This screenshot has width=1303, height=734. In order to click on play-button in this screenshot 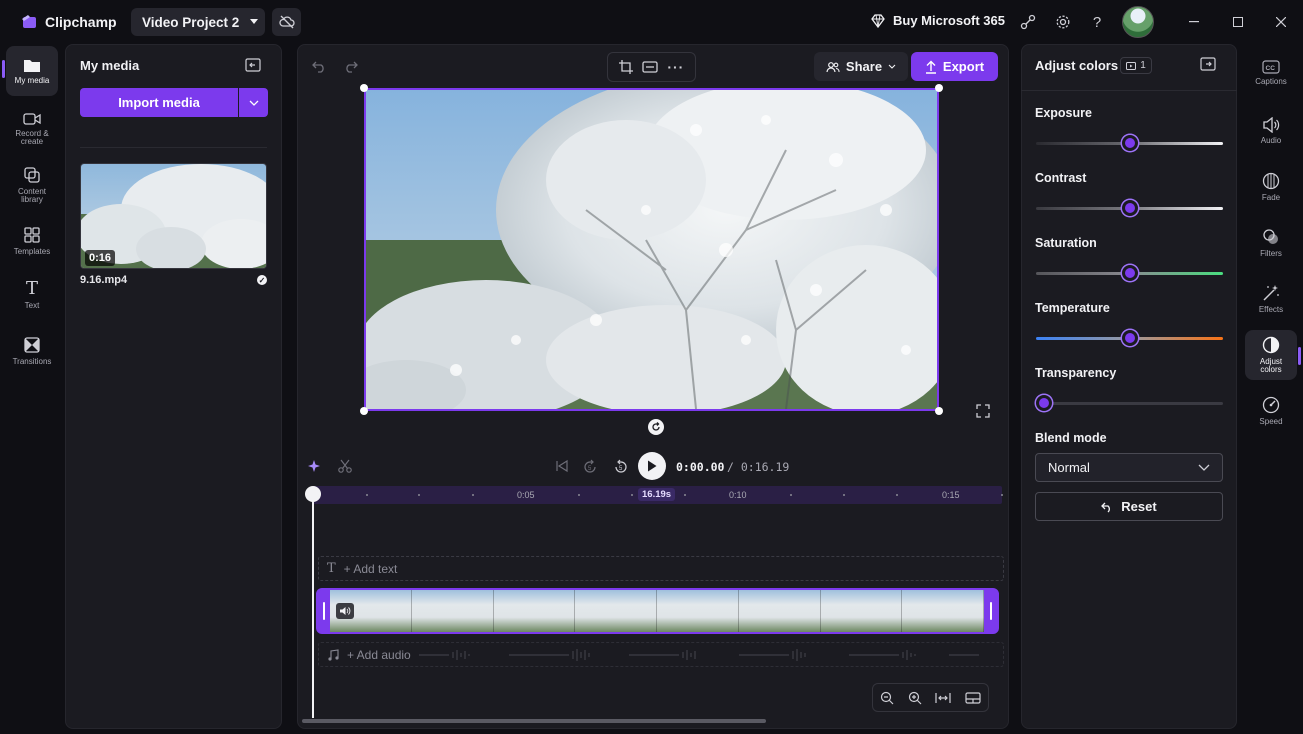, I will do `click(652, 466)`.